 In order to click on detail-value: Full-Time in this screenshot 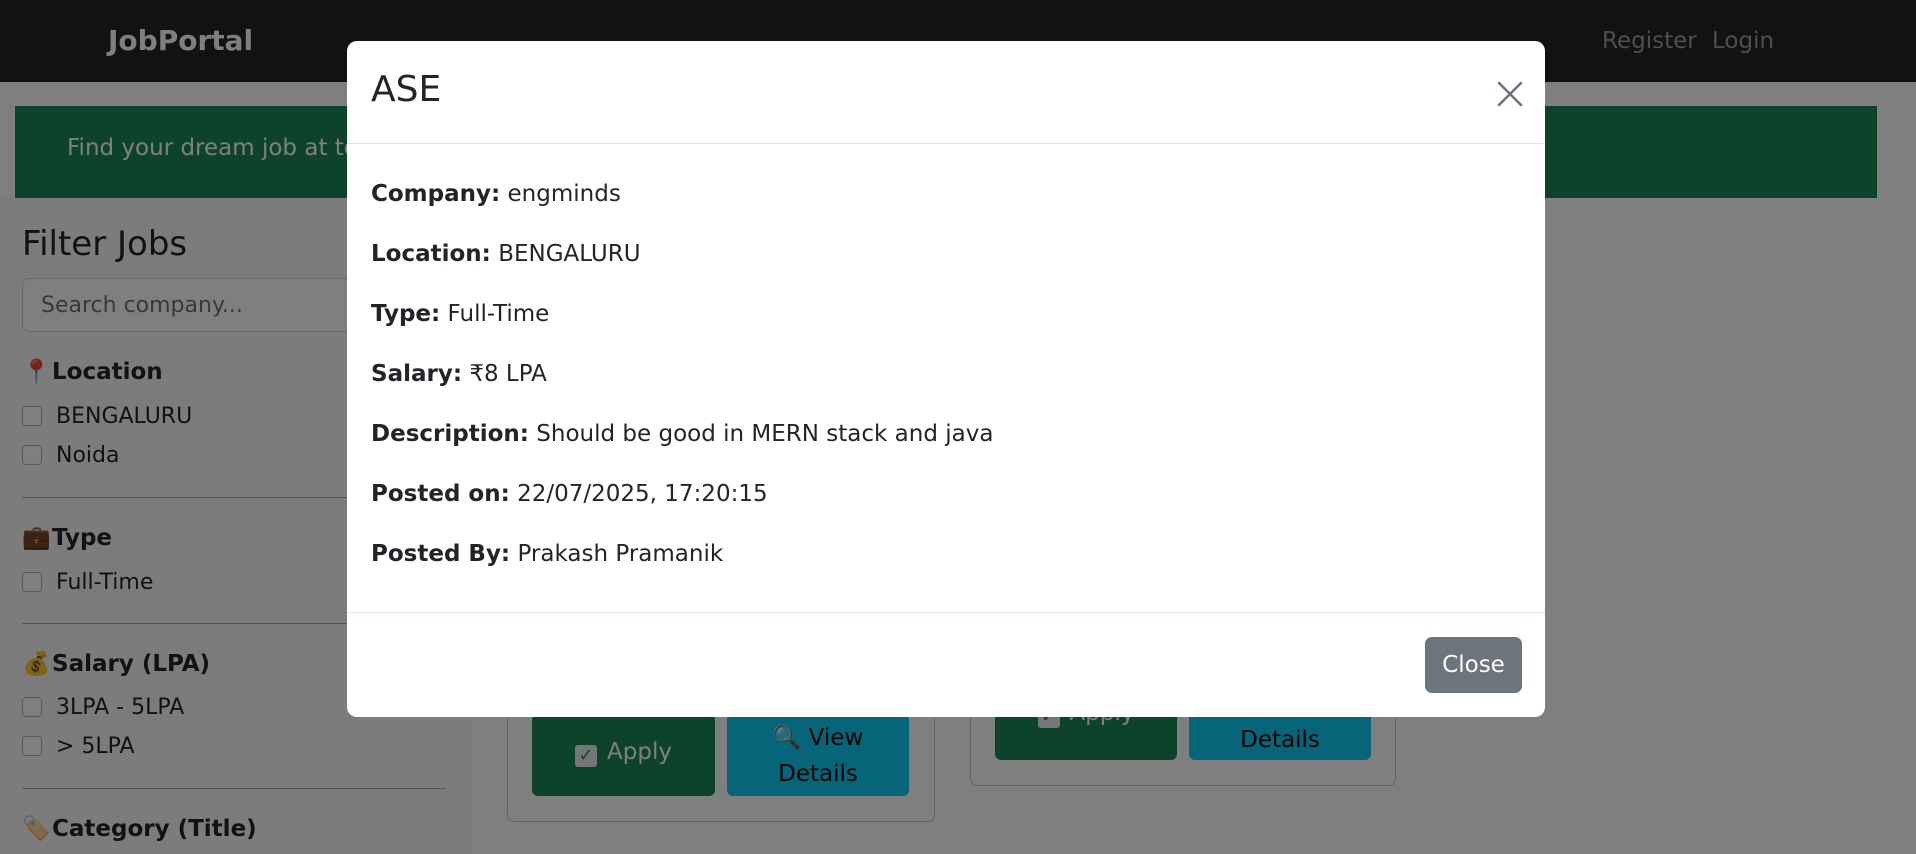, I will do `click(498, 314)`.